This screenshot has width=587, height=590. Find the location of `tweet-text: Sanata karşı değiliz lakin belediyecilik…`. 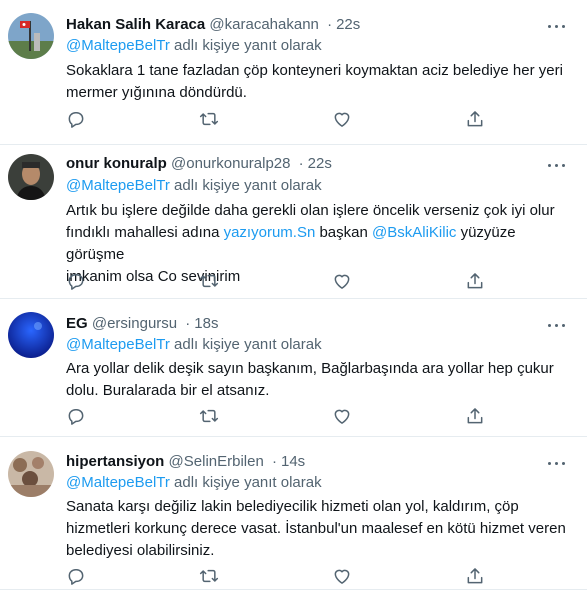

tweet-text: Sanata karşı değiliz lakin belediyecilik… is located at coordinates (319, 529).